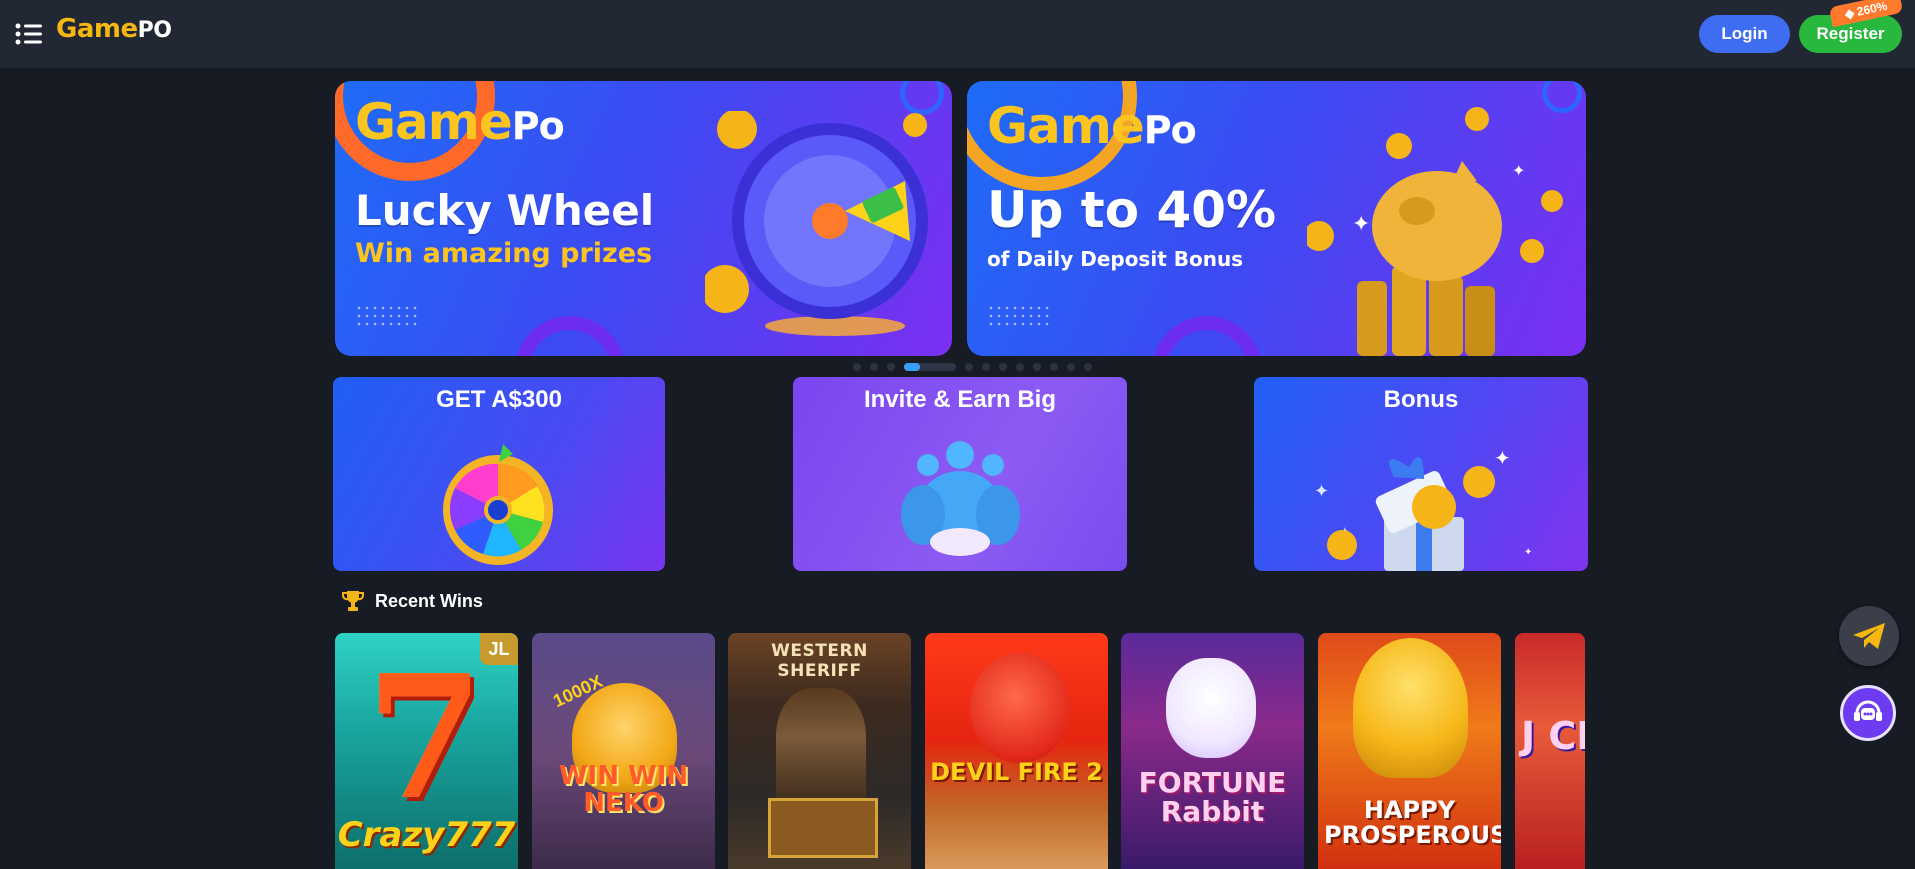 This screenshot has height=869, width=1915. I want to click on seven-symbol: 7, so click(425, 738).